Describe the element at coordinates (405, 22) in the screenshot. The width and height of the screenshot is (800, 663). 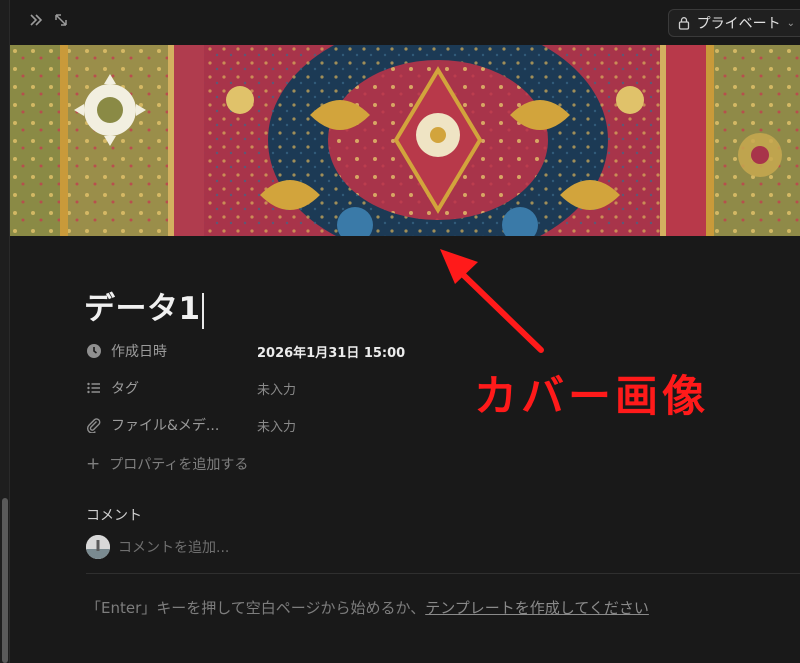
I see `top-bar: プライベート ⌄` at that location.